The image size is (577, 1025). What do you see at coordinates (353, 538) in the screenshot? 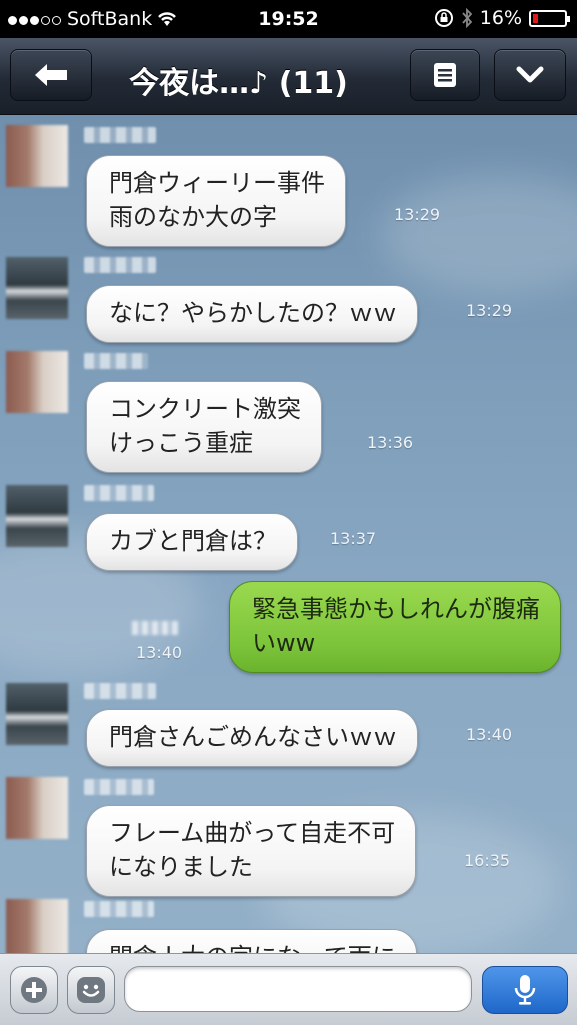
I see `message-time: 13:37` at bounding box center [353, 538].